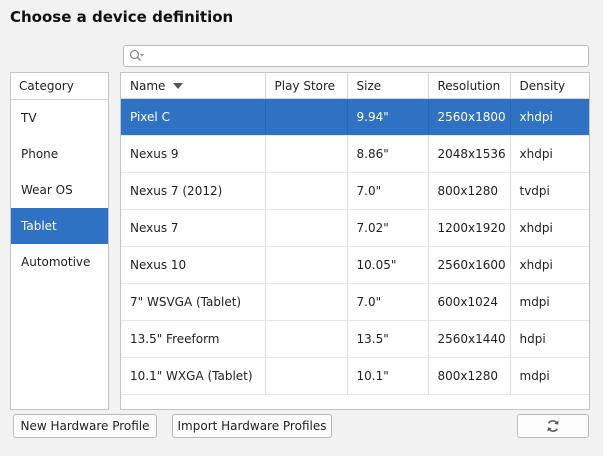  I want to click on search-box, so click(356, 56).